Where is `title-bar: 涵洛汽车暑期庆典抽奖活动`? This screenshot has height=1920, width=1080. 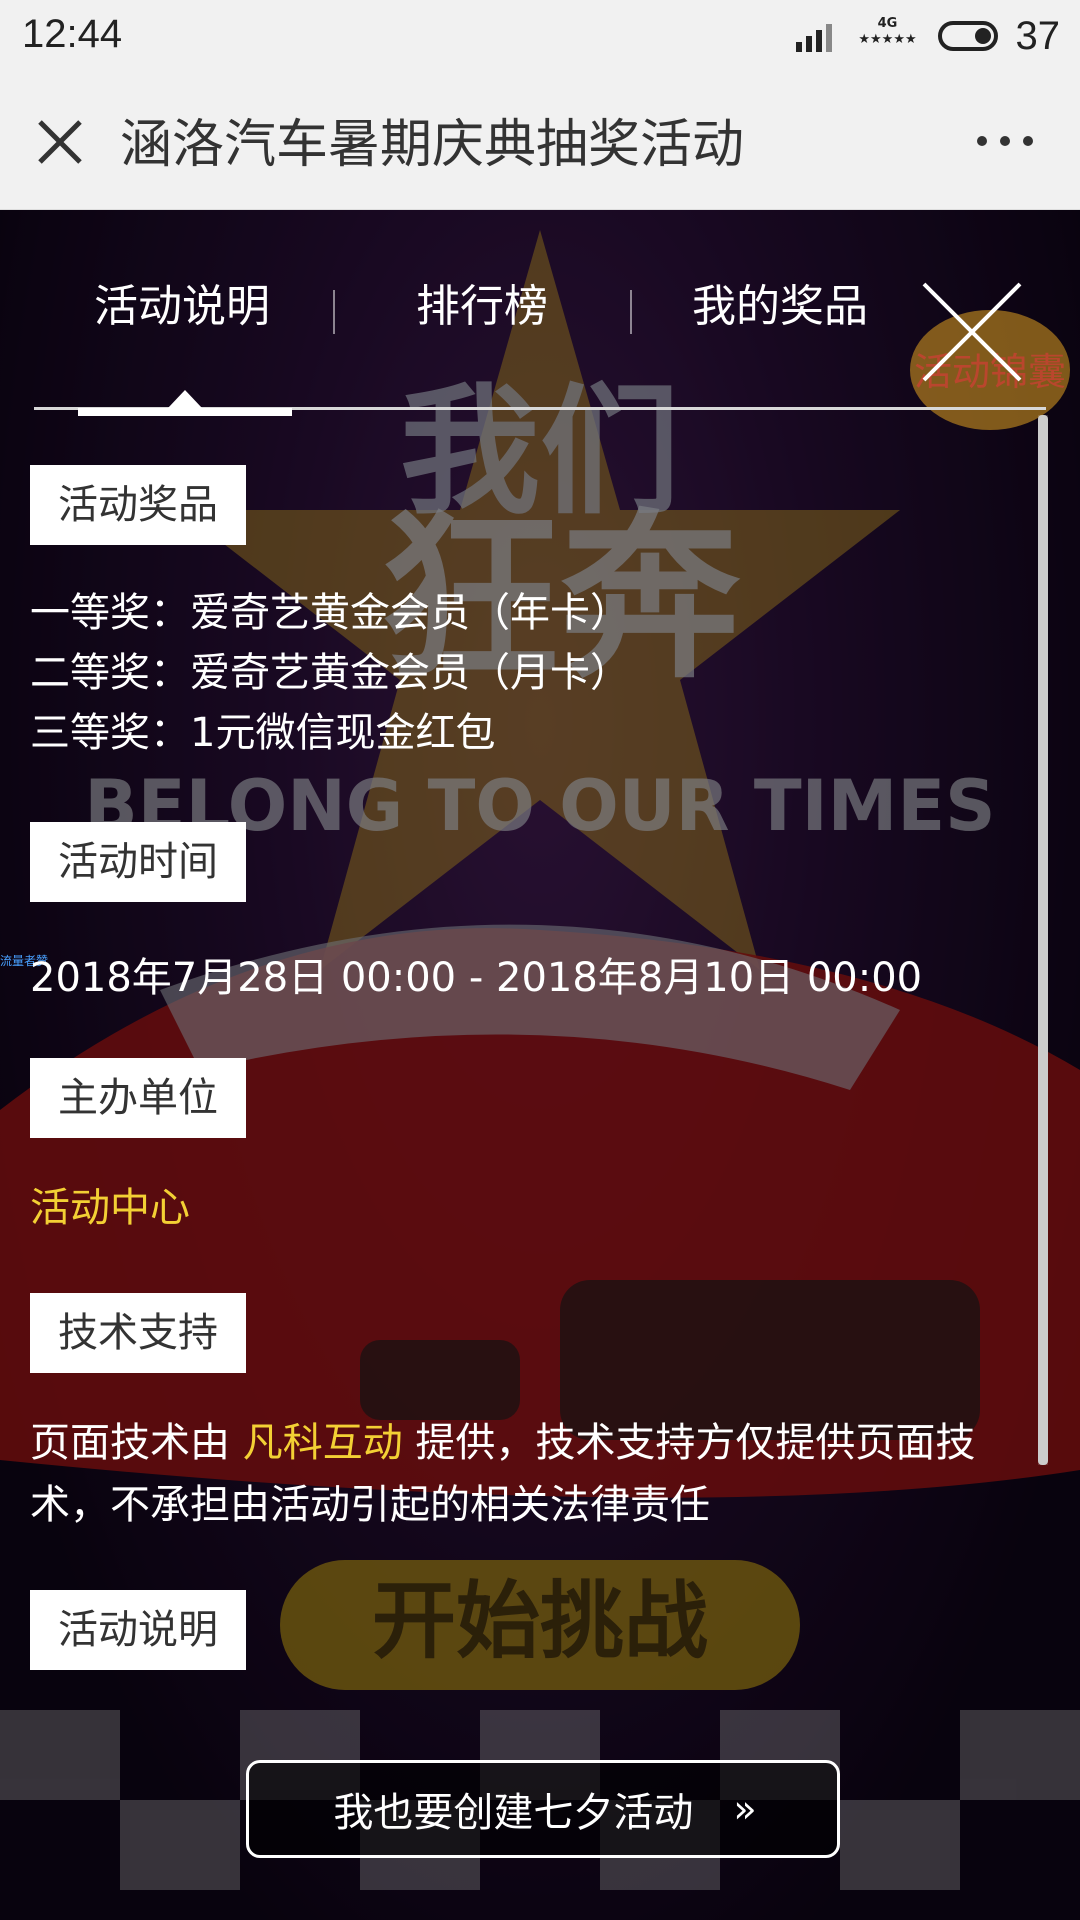
title-bar: 涵洛汽车暑期庆典抽奖活动 is located at coordinates (540, 141).